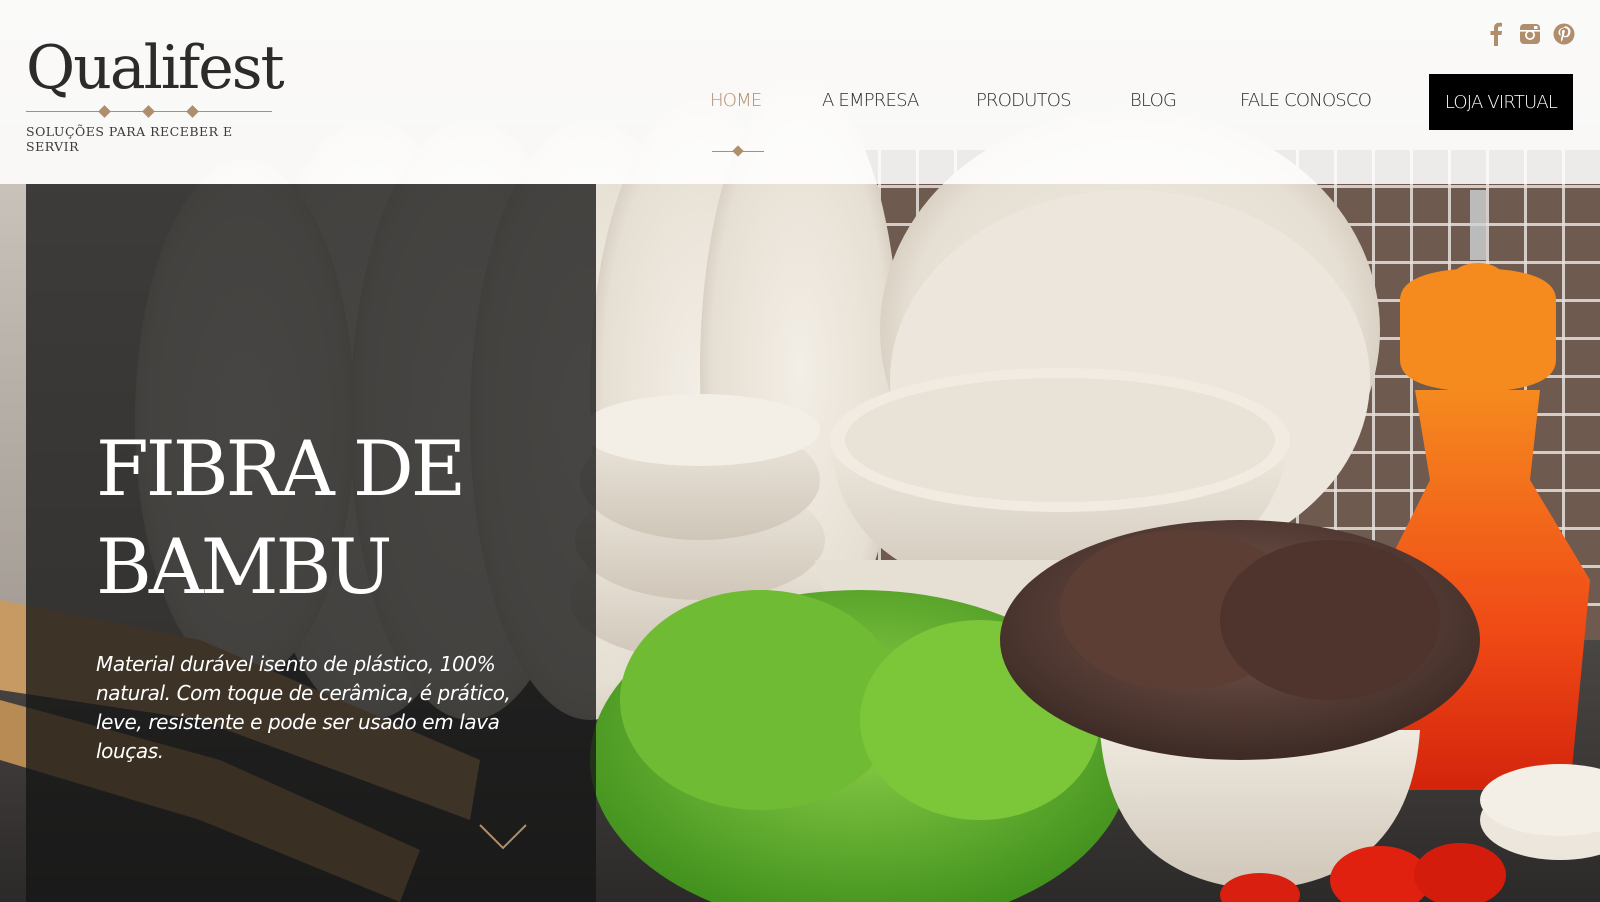  I want to click on chevron-down-icon, so click(503, 837).